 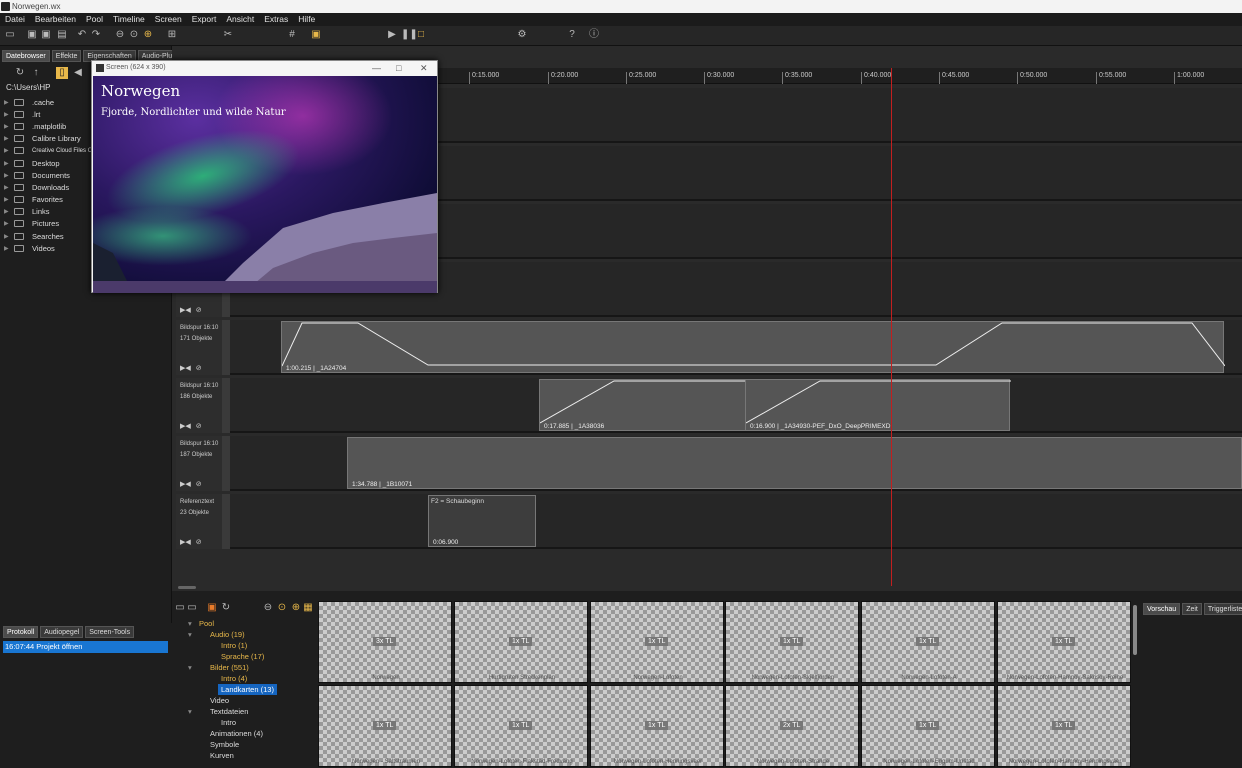 What do you see at coordinates (522, 35) in the screenshot?
I see `settings-icon: ⚙` at bounding box center [522, 35].